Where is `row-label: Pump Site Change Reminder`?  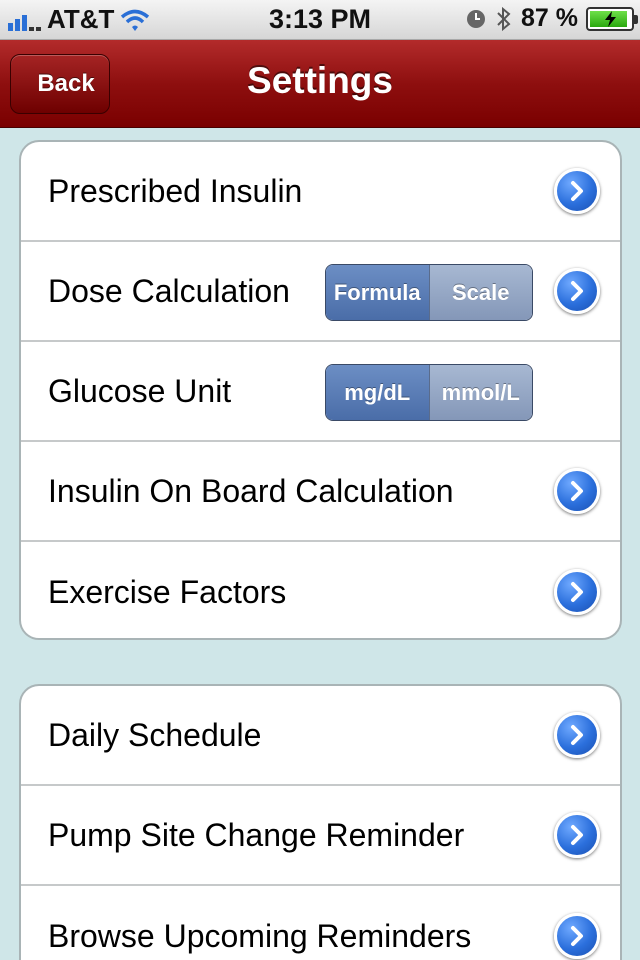
row-label: Pump Site Change Reminder is located at coordinates (256, 834).